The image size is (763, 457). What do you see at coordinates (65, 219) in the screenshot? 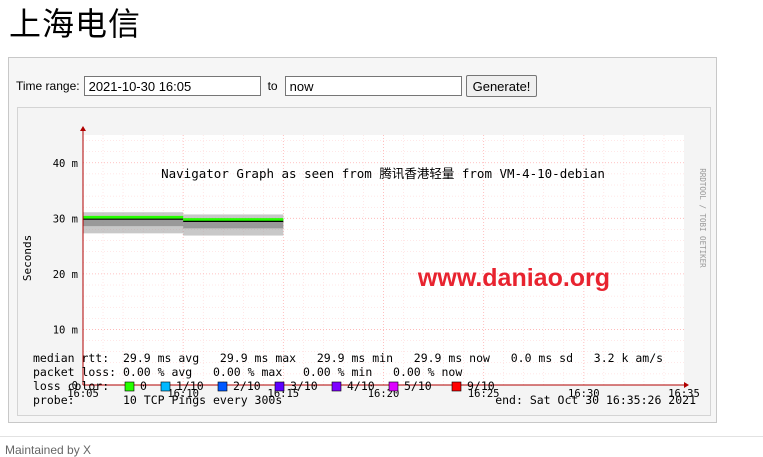
I see `y-tick-label: 30 m` at bounding box center [65, 219].